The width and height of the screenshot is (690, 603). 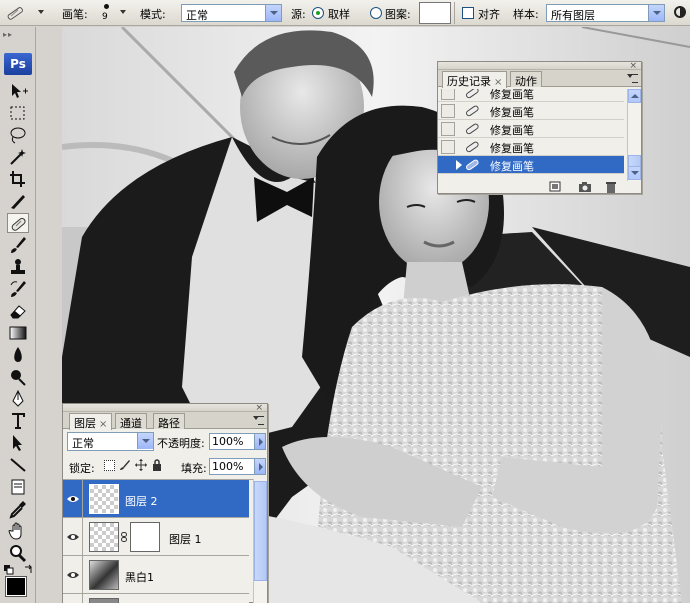 What do you see at coordinates (18, 267) in the screenshot?
I see `clone-stamp-tool-icon` at bounding box center [18, 267].